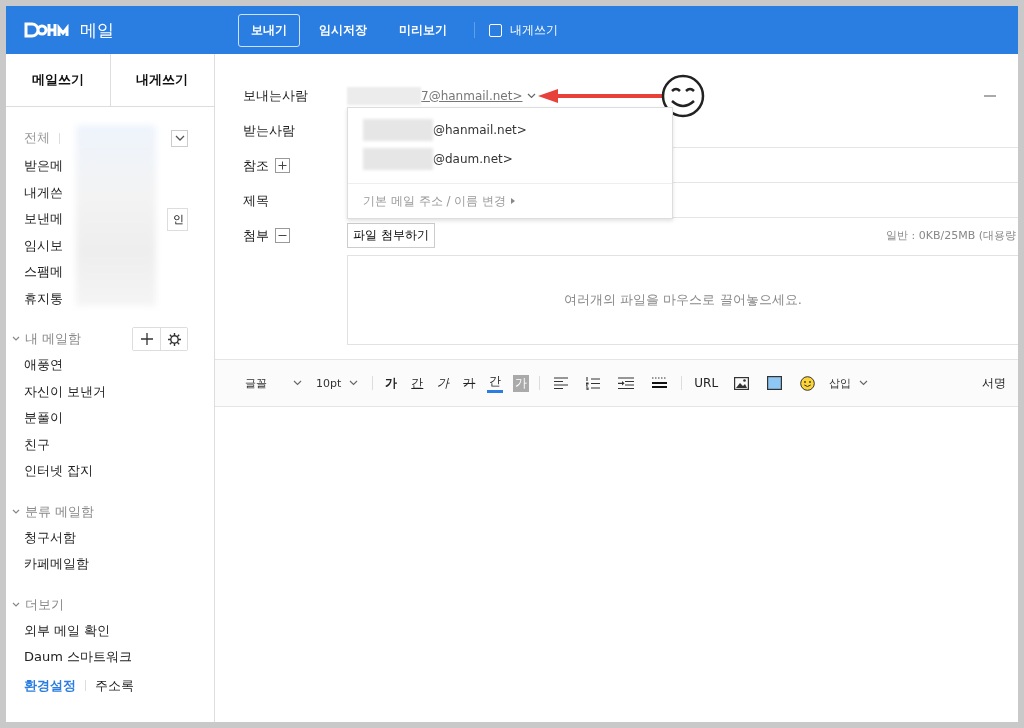  Describe the element at coordinates (523, 30) in the screenshot. I see `self-mail-checkbox: 내게쓰기` at that location.